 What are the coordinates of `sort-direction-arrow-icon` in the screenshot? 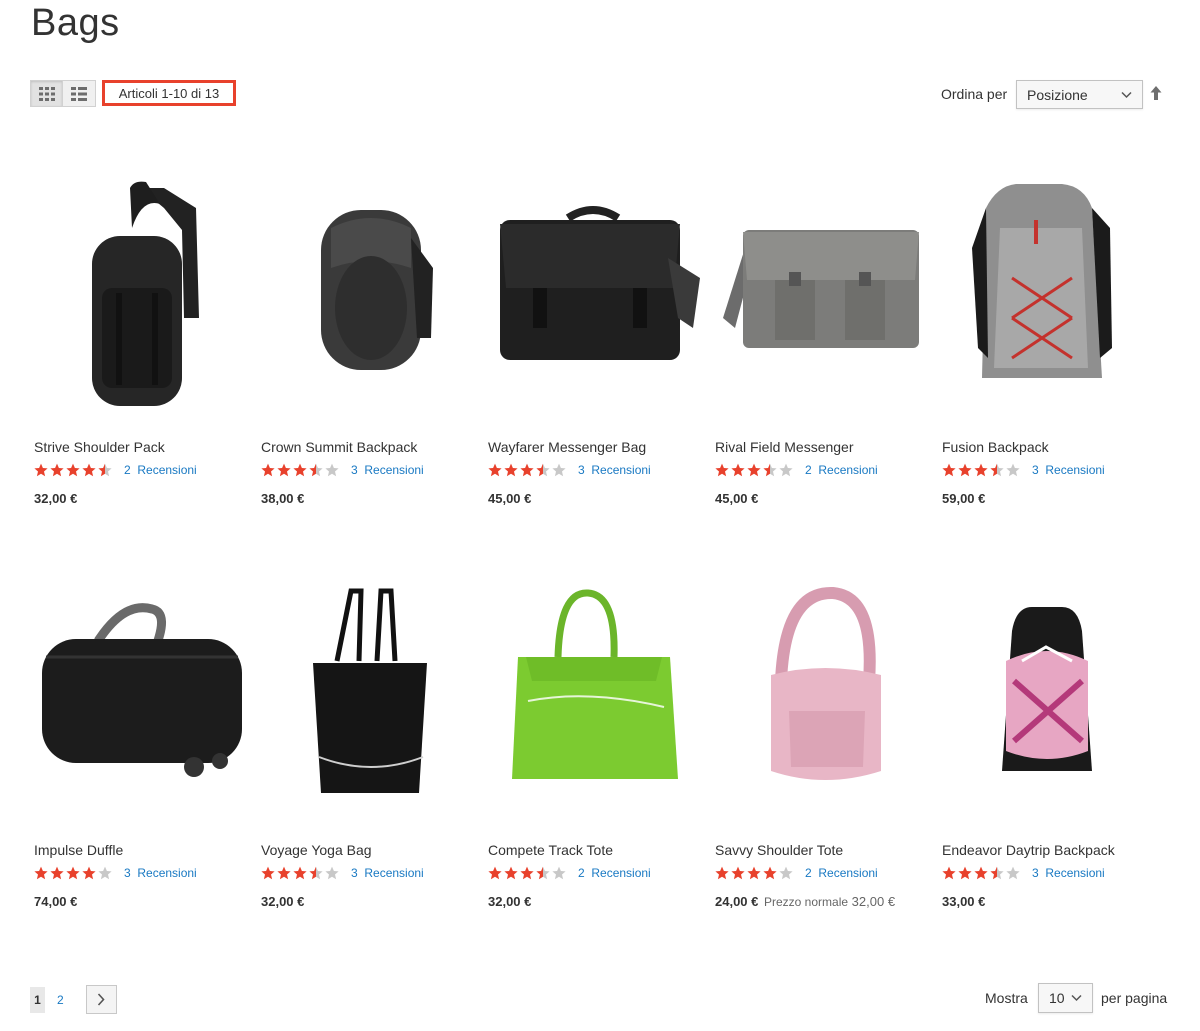 It's located at (1156, 93).